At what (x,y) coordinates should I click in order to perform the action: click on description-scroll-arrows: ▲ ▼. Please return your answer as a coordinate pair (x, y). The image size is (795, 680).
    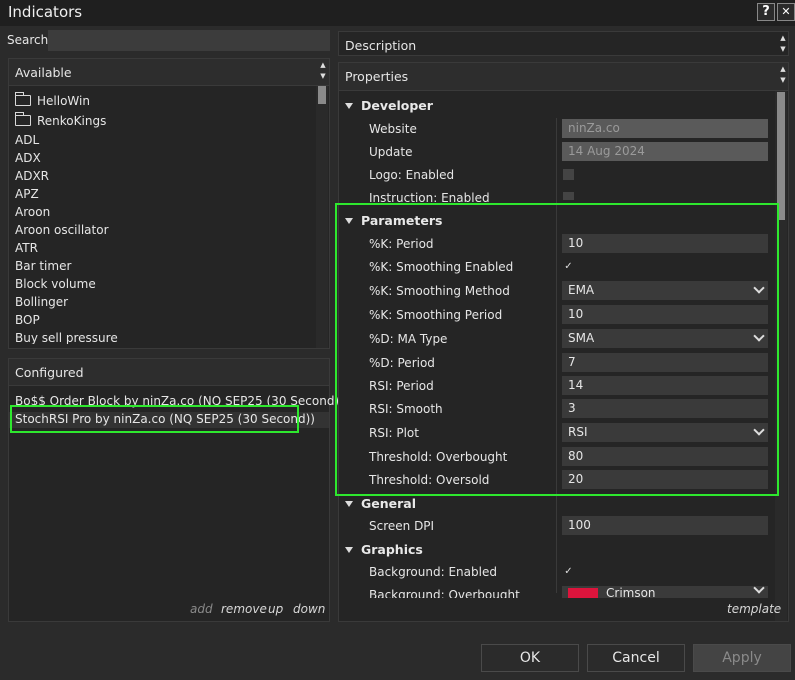
    Looking at the image, I should click on (783, 44).